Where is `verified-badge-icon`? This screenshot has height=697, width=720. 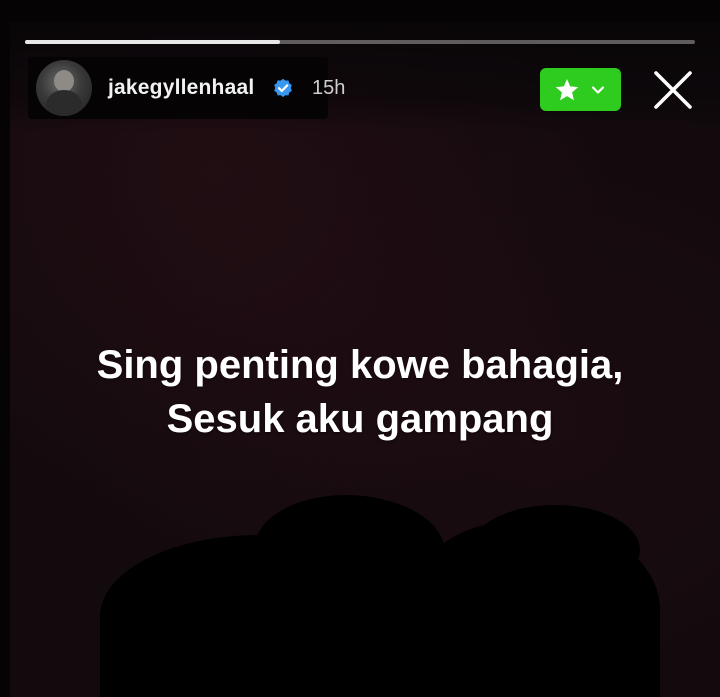 verified-badge-icon is located at coordinates (283, 87).